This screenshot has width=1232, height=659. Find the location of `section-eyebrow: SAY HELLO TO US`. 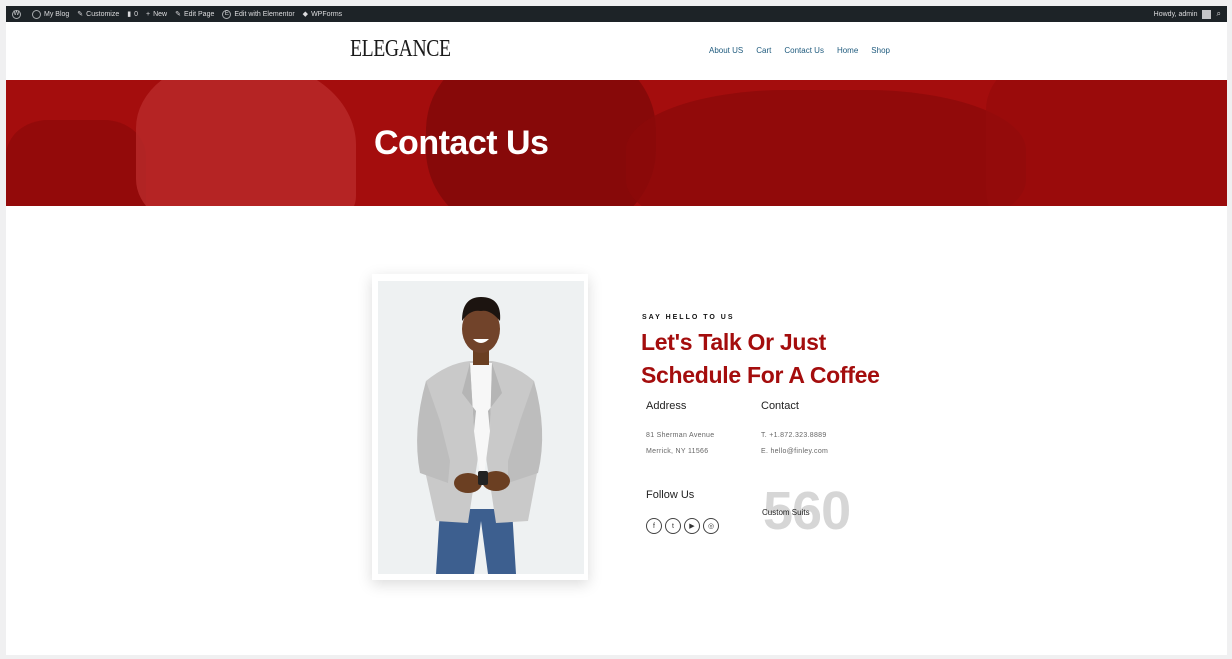

section-eyebrow: SAY HELLO TO US is located at coordinates (688, 317).